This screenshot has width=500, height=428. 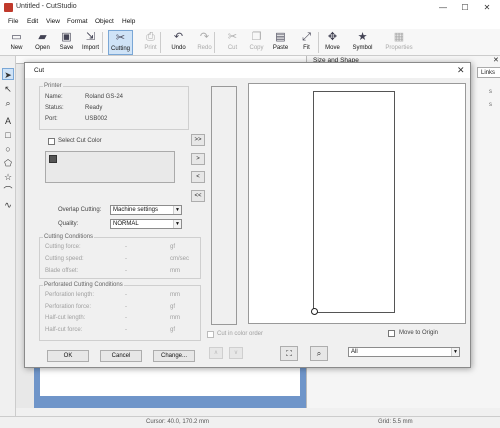 I want to click on scroll-up-button: ∧, so click(x=216, y=353).